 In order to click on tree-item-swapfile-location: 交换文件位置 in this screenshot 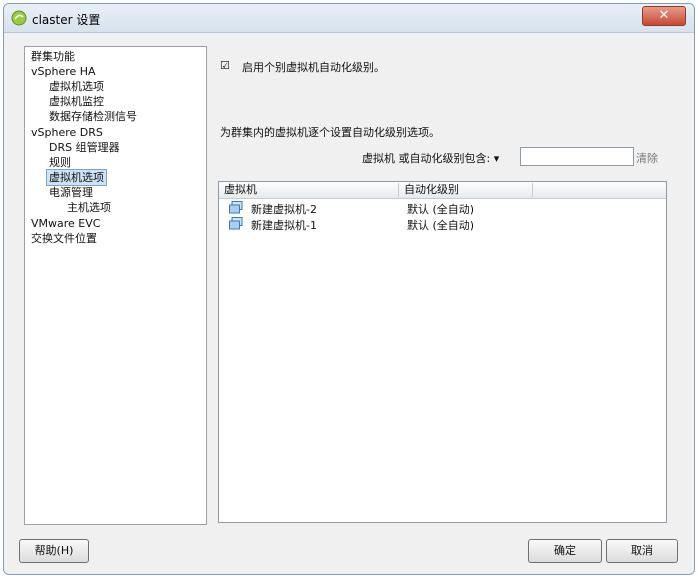, I will do `click(64, 238)`.